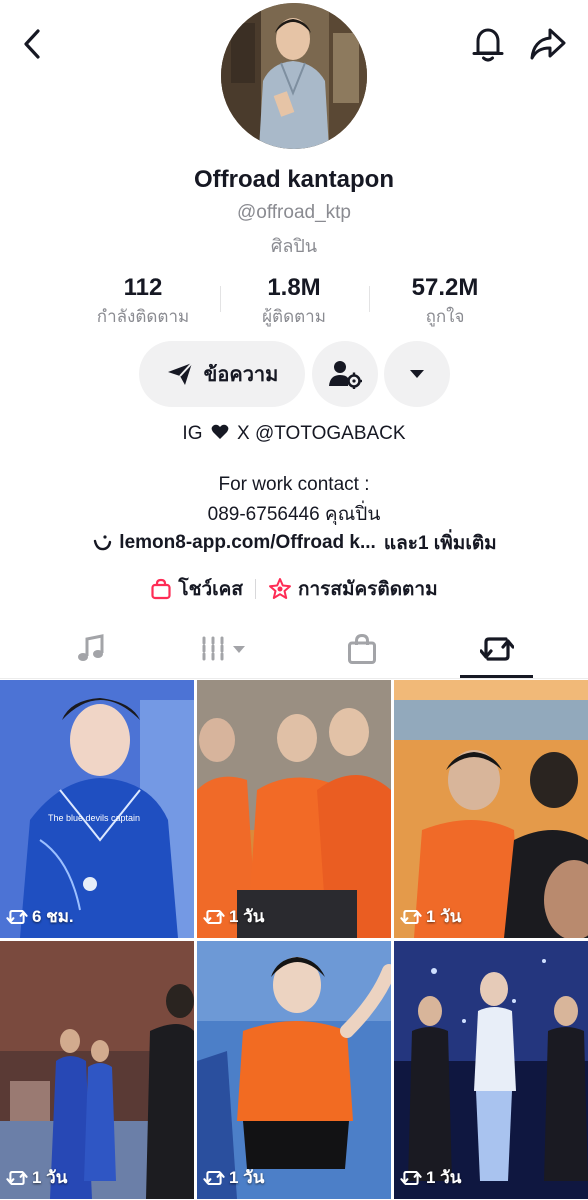  I want to click on showcase-label: โชว์เคส, so click(210, 589).